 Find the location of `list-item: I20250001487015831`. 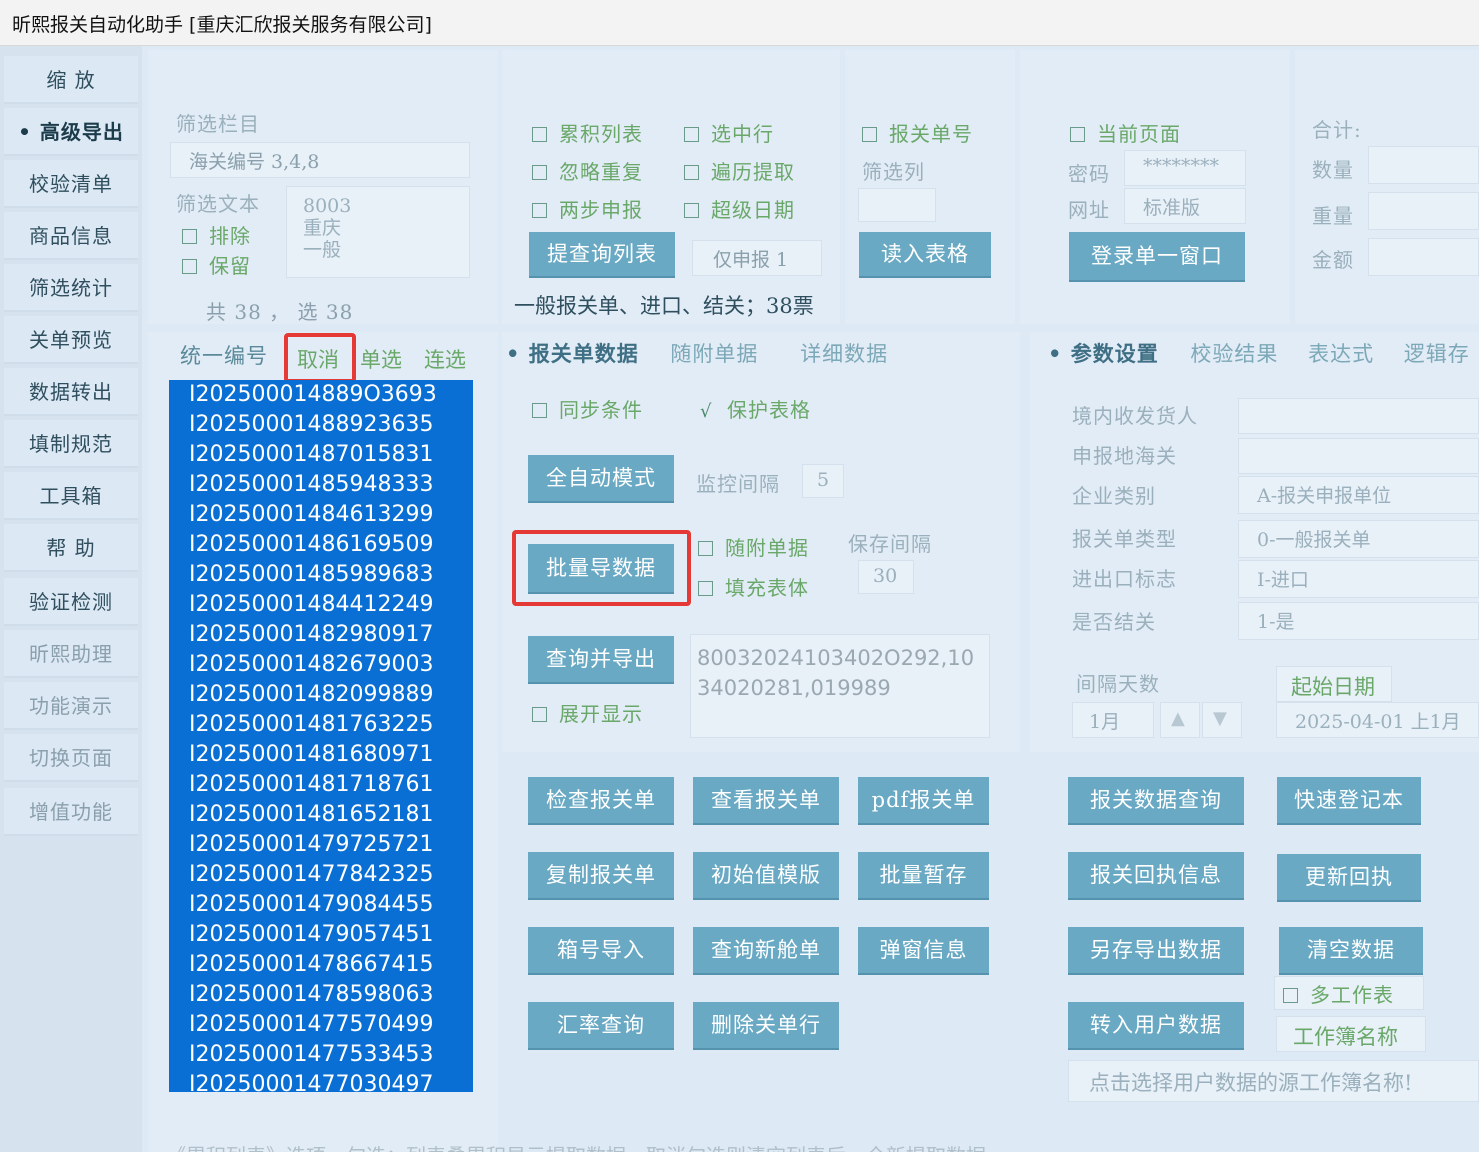

list-item: I20250001487015831 is located at coordinates (321, 455).